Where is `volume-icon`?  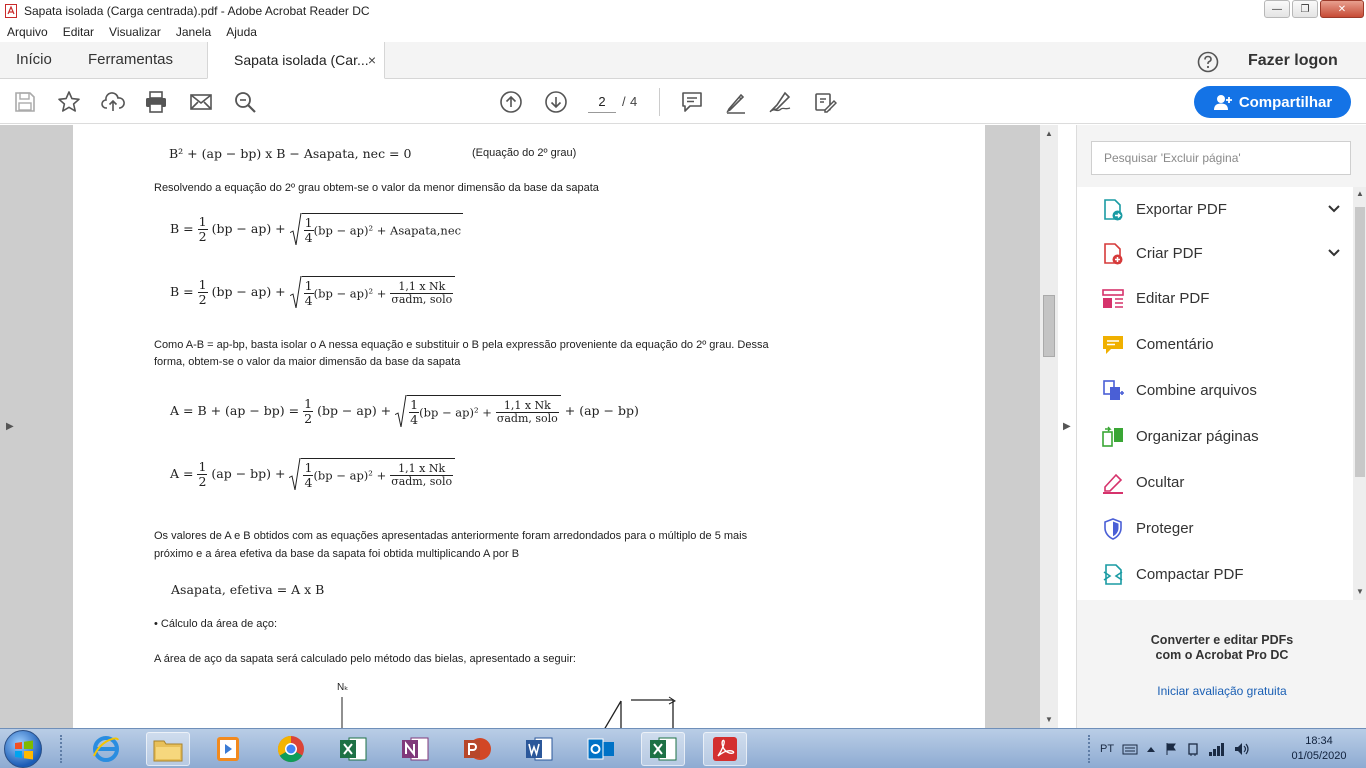 volume-icon is located at coordinates (1242, 749).